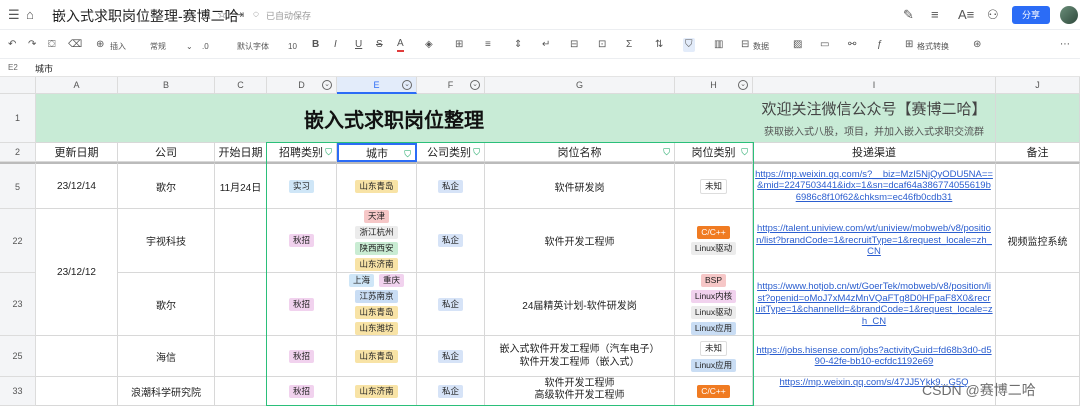 The width and height of the screenshot is (1080, 406). What do you see at coordinates (158, 47) in the screenshot?
I see `number-format-select: 常规` at bounding box center [158, 47].